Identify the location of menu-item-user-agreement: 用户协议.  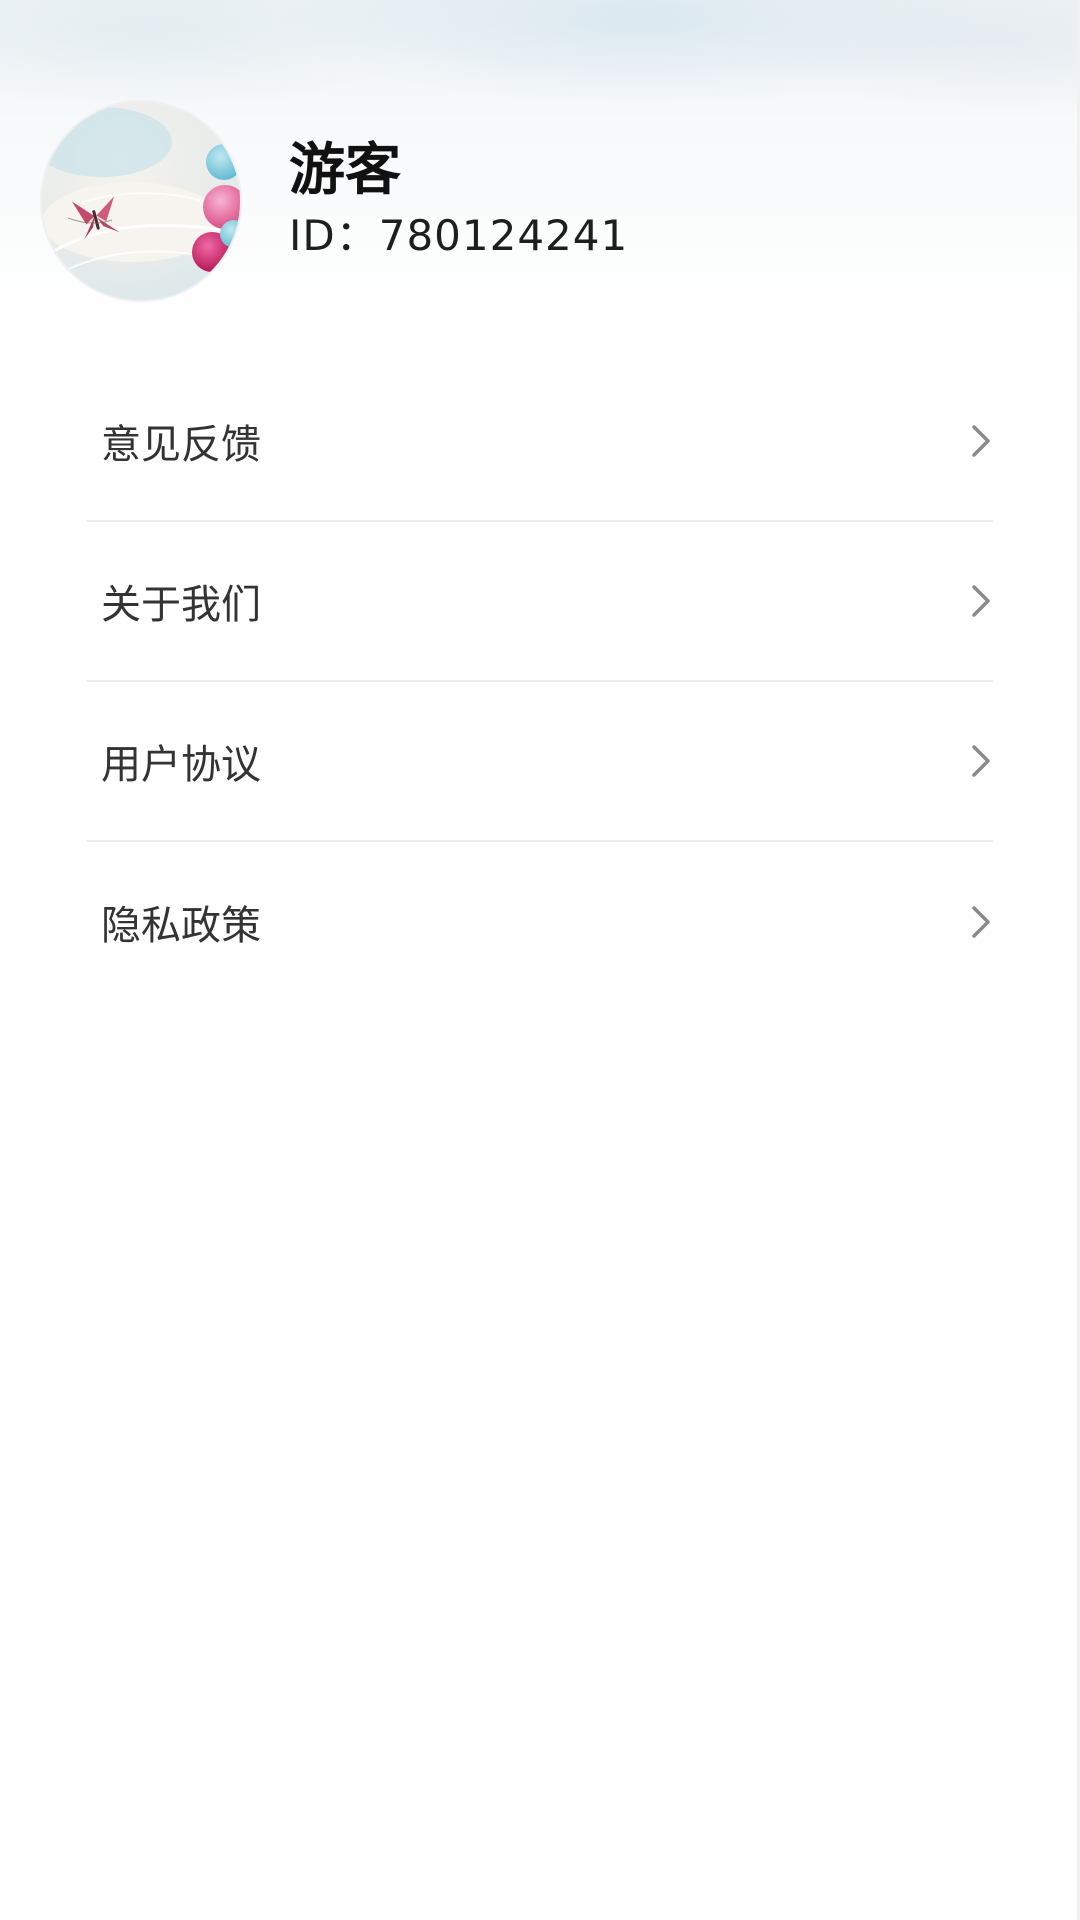
(539, 762).